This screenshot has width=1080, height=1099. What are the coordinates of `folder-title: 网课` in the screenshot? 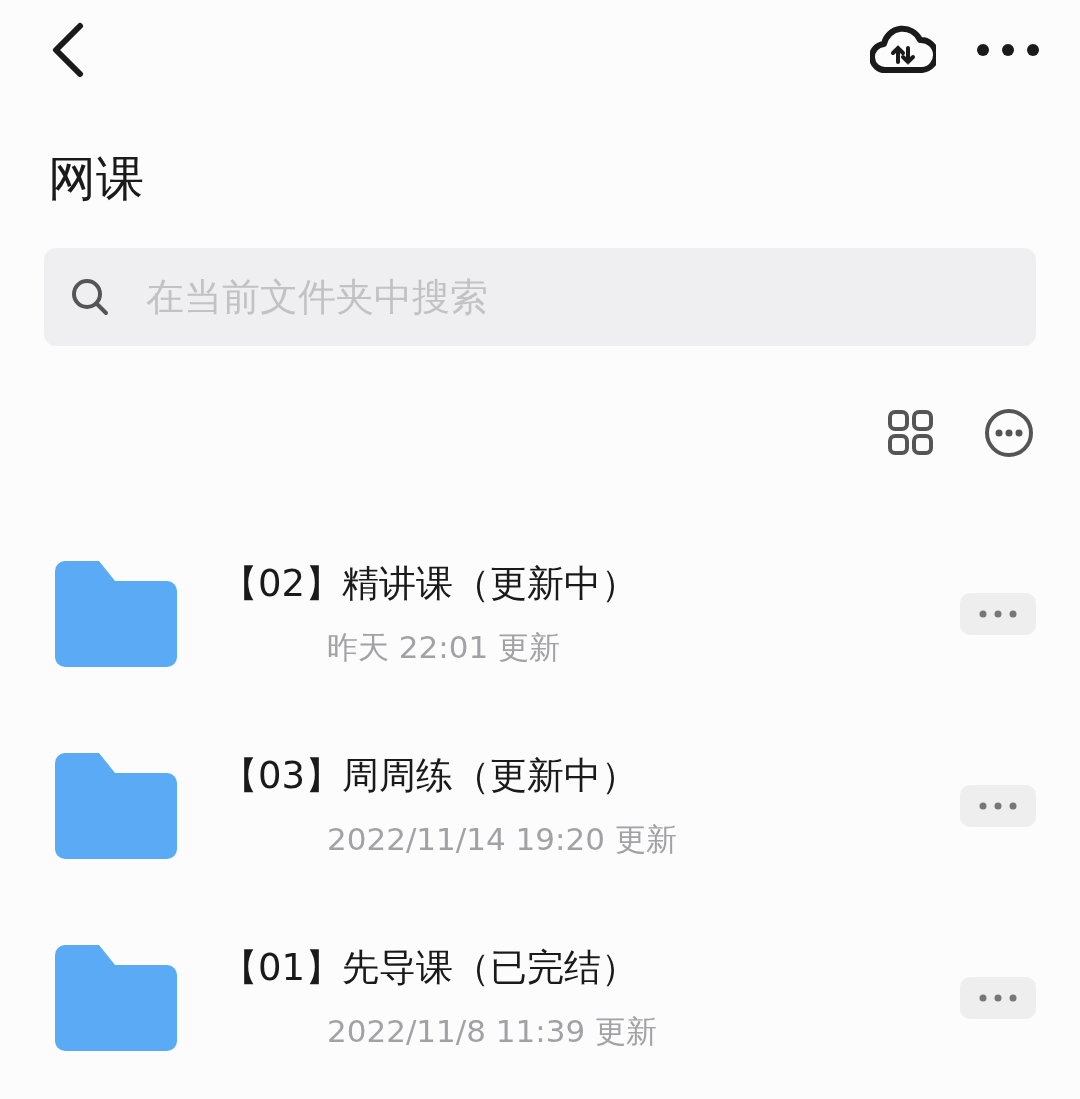 It's located at (96, 178).